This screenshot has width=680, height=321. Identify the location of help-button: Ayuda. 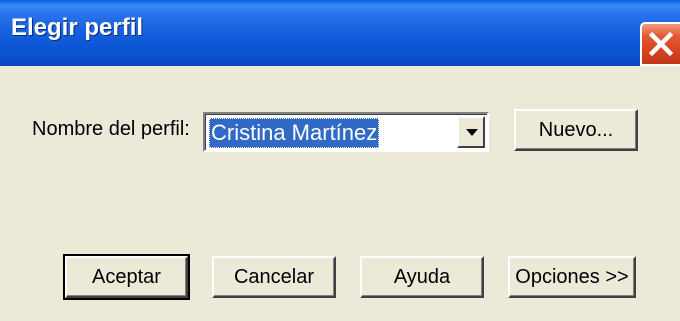
(422, 277).